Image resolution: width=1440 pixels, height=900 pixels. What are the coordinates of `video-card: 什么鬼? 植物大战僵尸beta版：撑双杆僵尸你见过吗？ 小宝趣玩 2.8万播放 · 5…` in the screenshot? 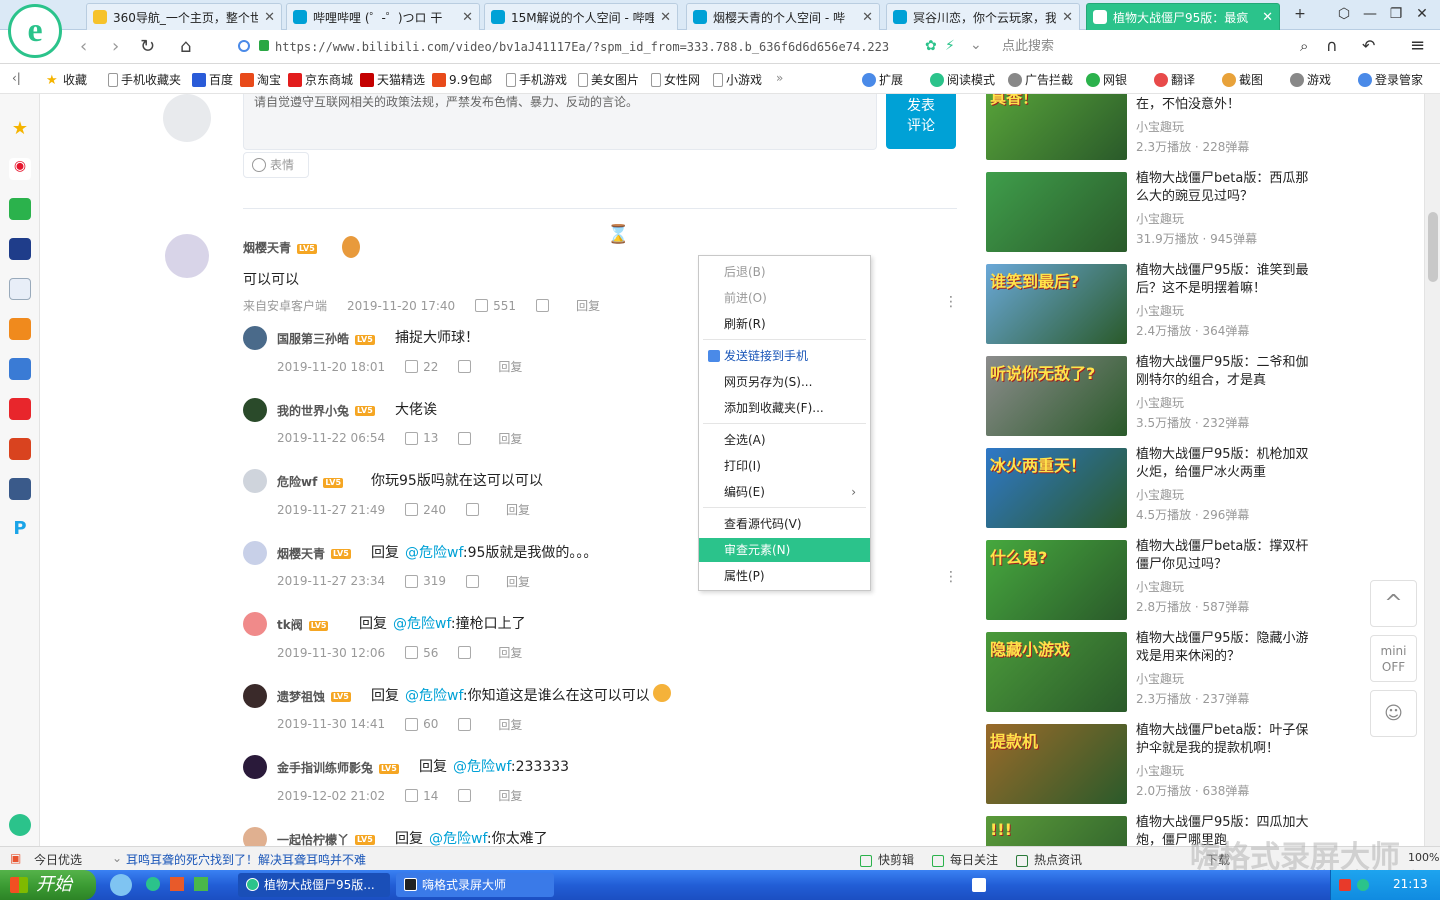 It's located at (1151, 579).